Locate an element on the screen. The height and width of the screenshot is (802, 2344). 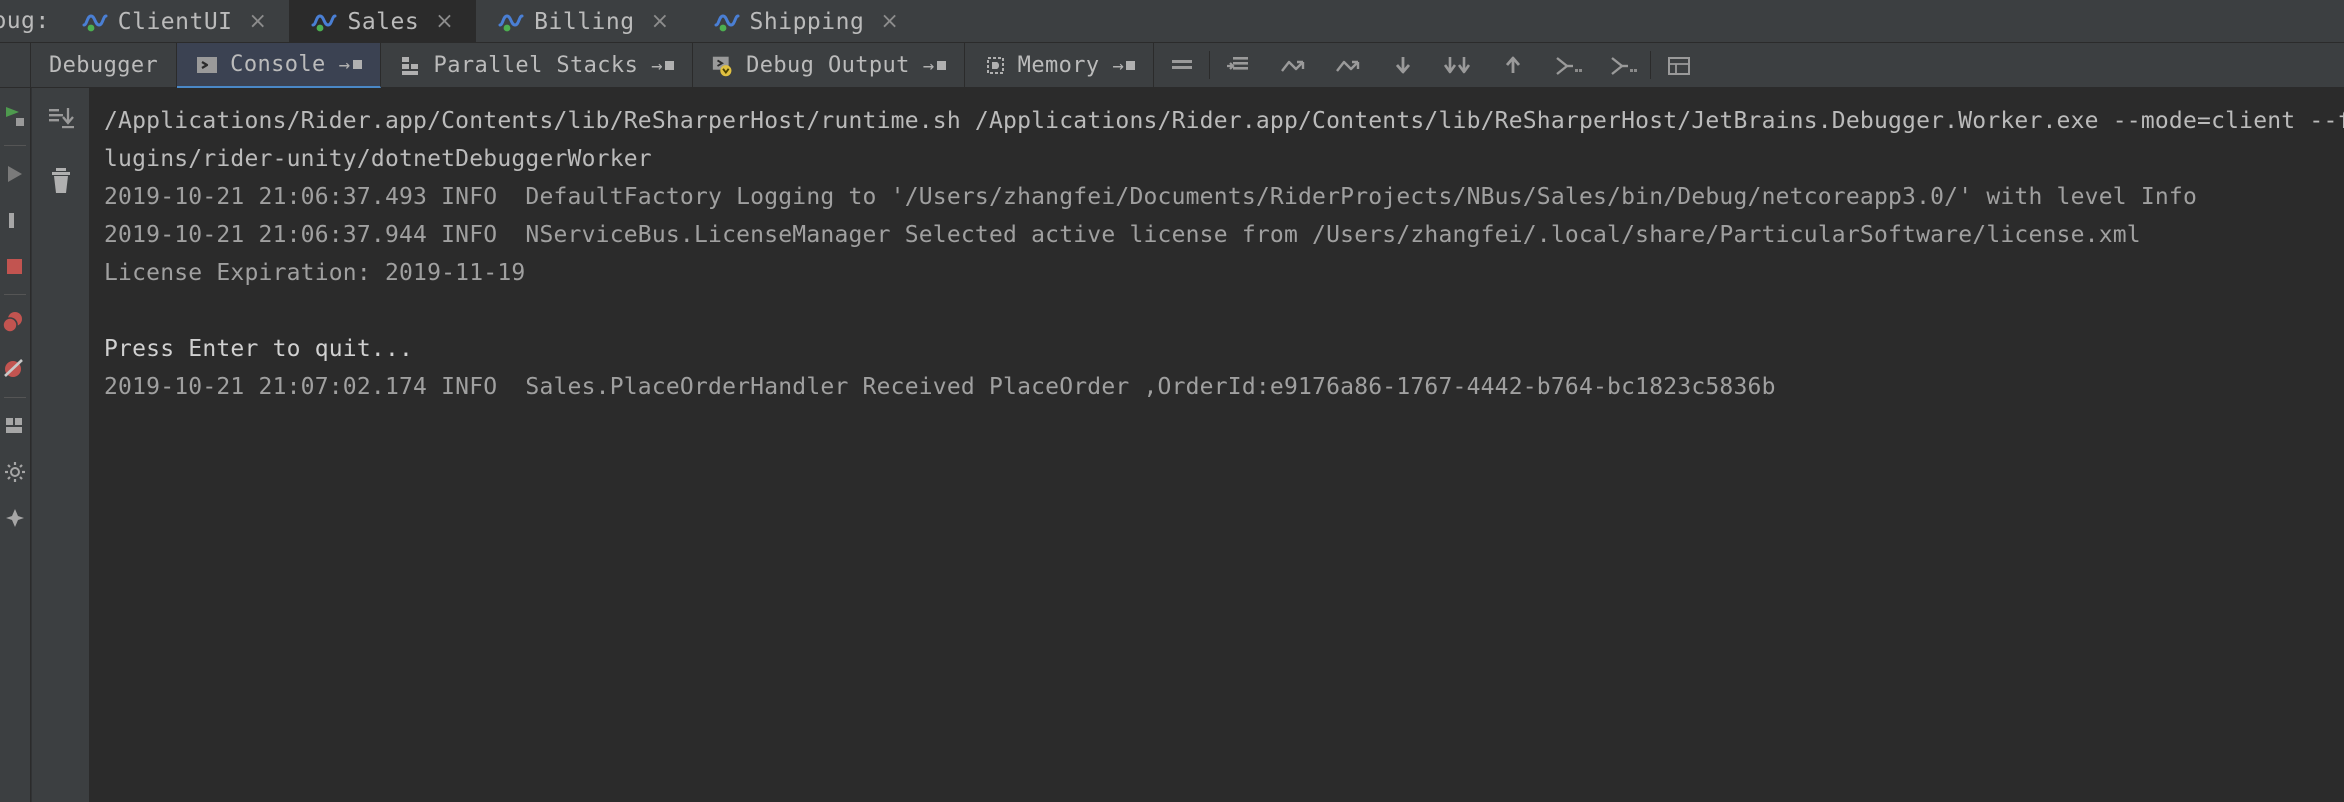
tool-tab-memory: Memory → is located at coordinates (1060, 65).